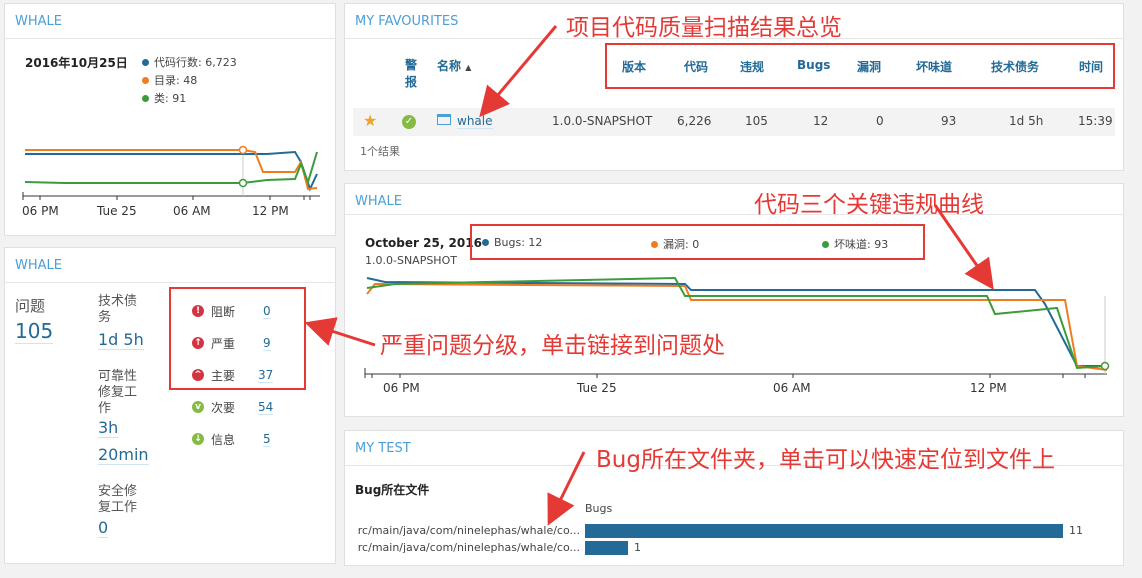 This screenshot has height=578, width=1142. I want to click on arrow-down-circle-icon: ↓, so click(198, 439).